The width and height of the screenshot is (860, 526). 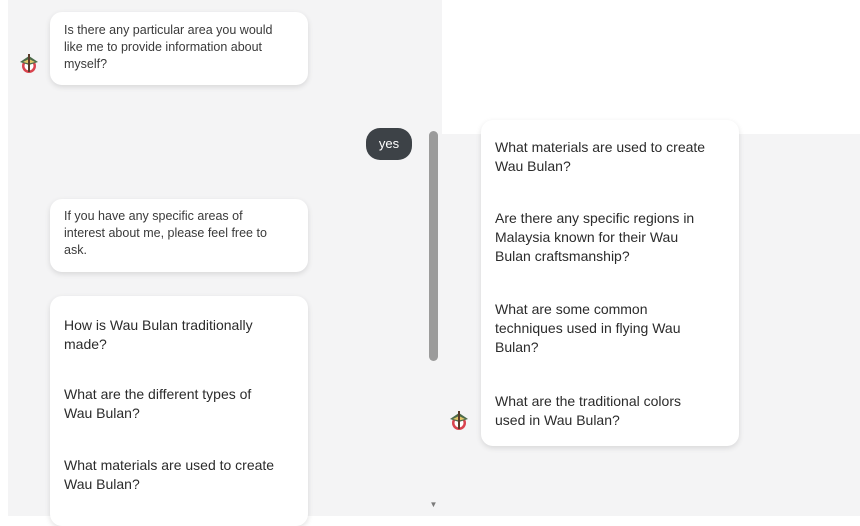 What do you see at coordinates (182, 335) in the screenshot?
I see `suggestion-item: How is Wau Bulan traditionally made?` at bounding box center [182, 335].